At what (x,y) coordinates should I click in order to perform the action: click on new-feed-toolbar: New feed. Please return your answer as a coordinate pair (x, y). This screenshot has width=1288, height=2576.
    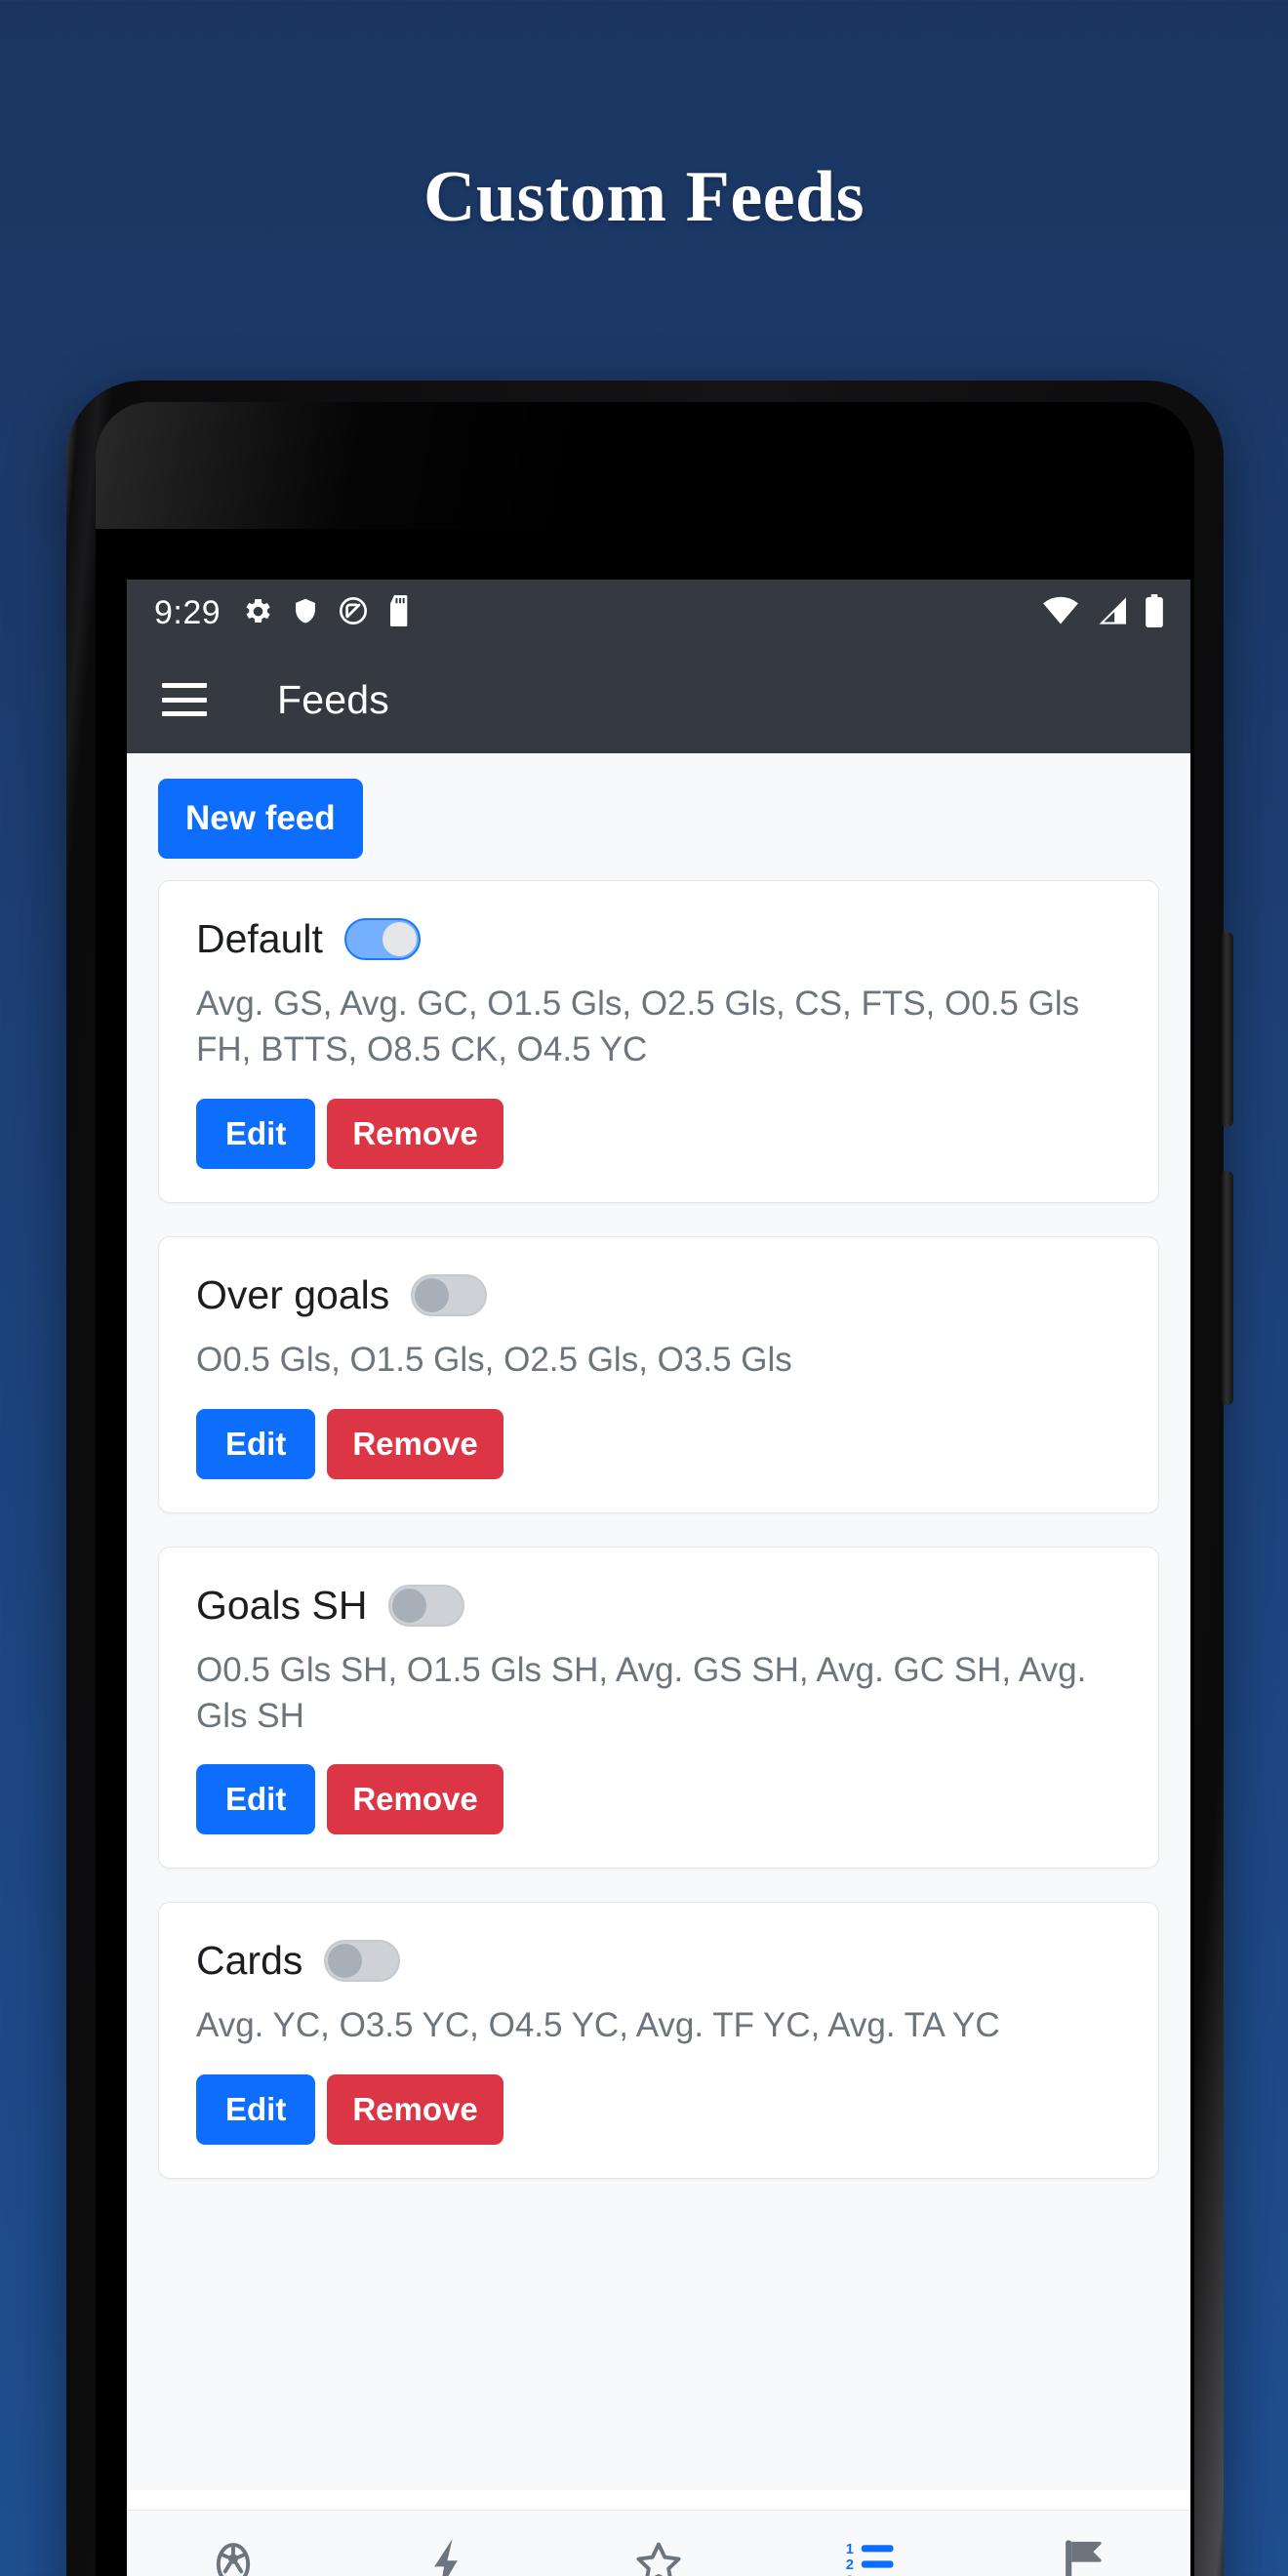
    Looking at the image, I should click on (658, 829).